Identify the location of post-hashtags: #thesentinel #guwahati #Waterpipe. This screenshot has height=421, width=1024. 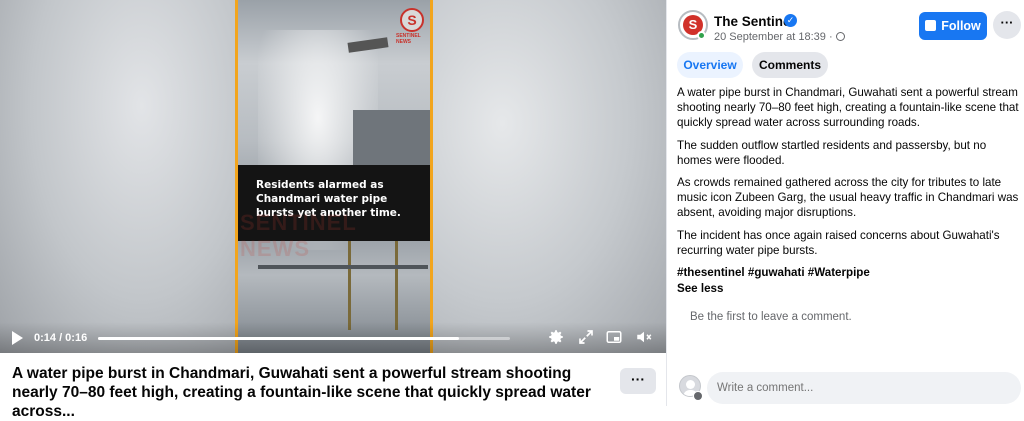
(850, 272).